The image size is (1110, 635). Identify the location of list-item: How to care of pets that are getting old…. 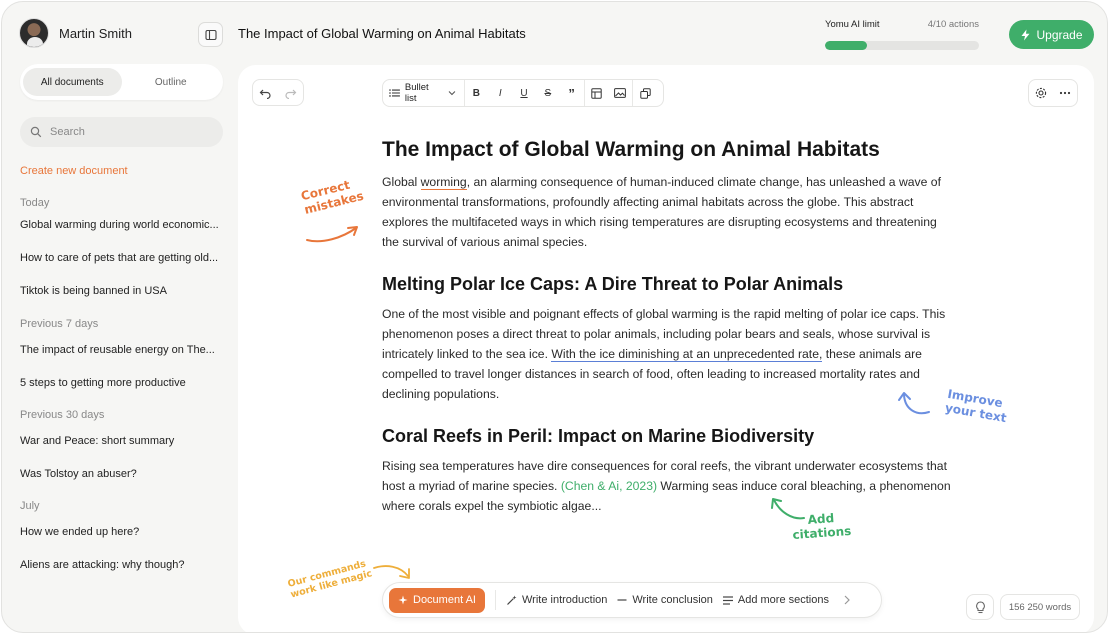
(122, 260).